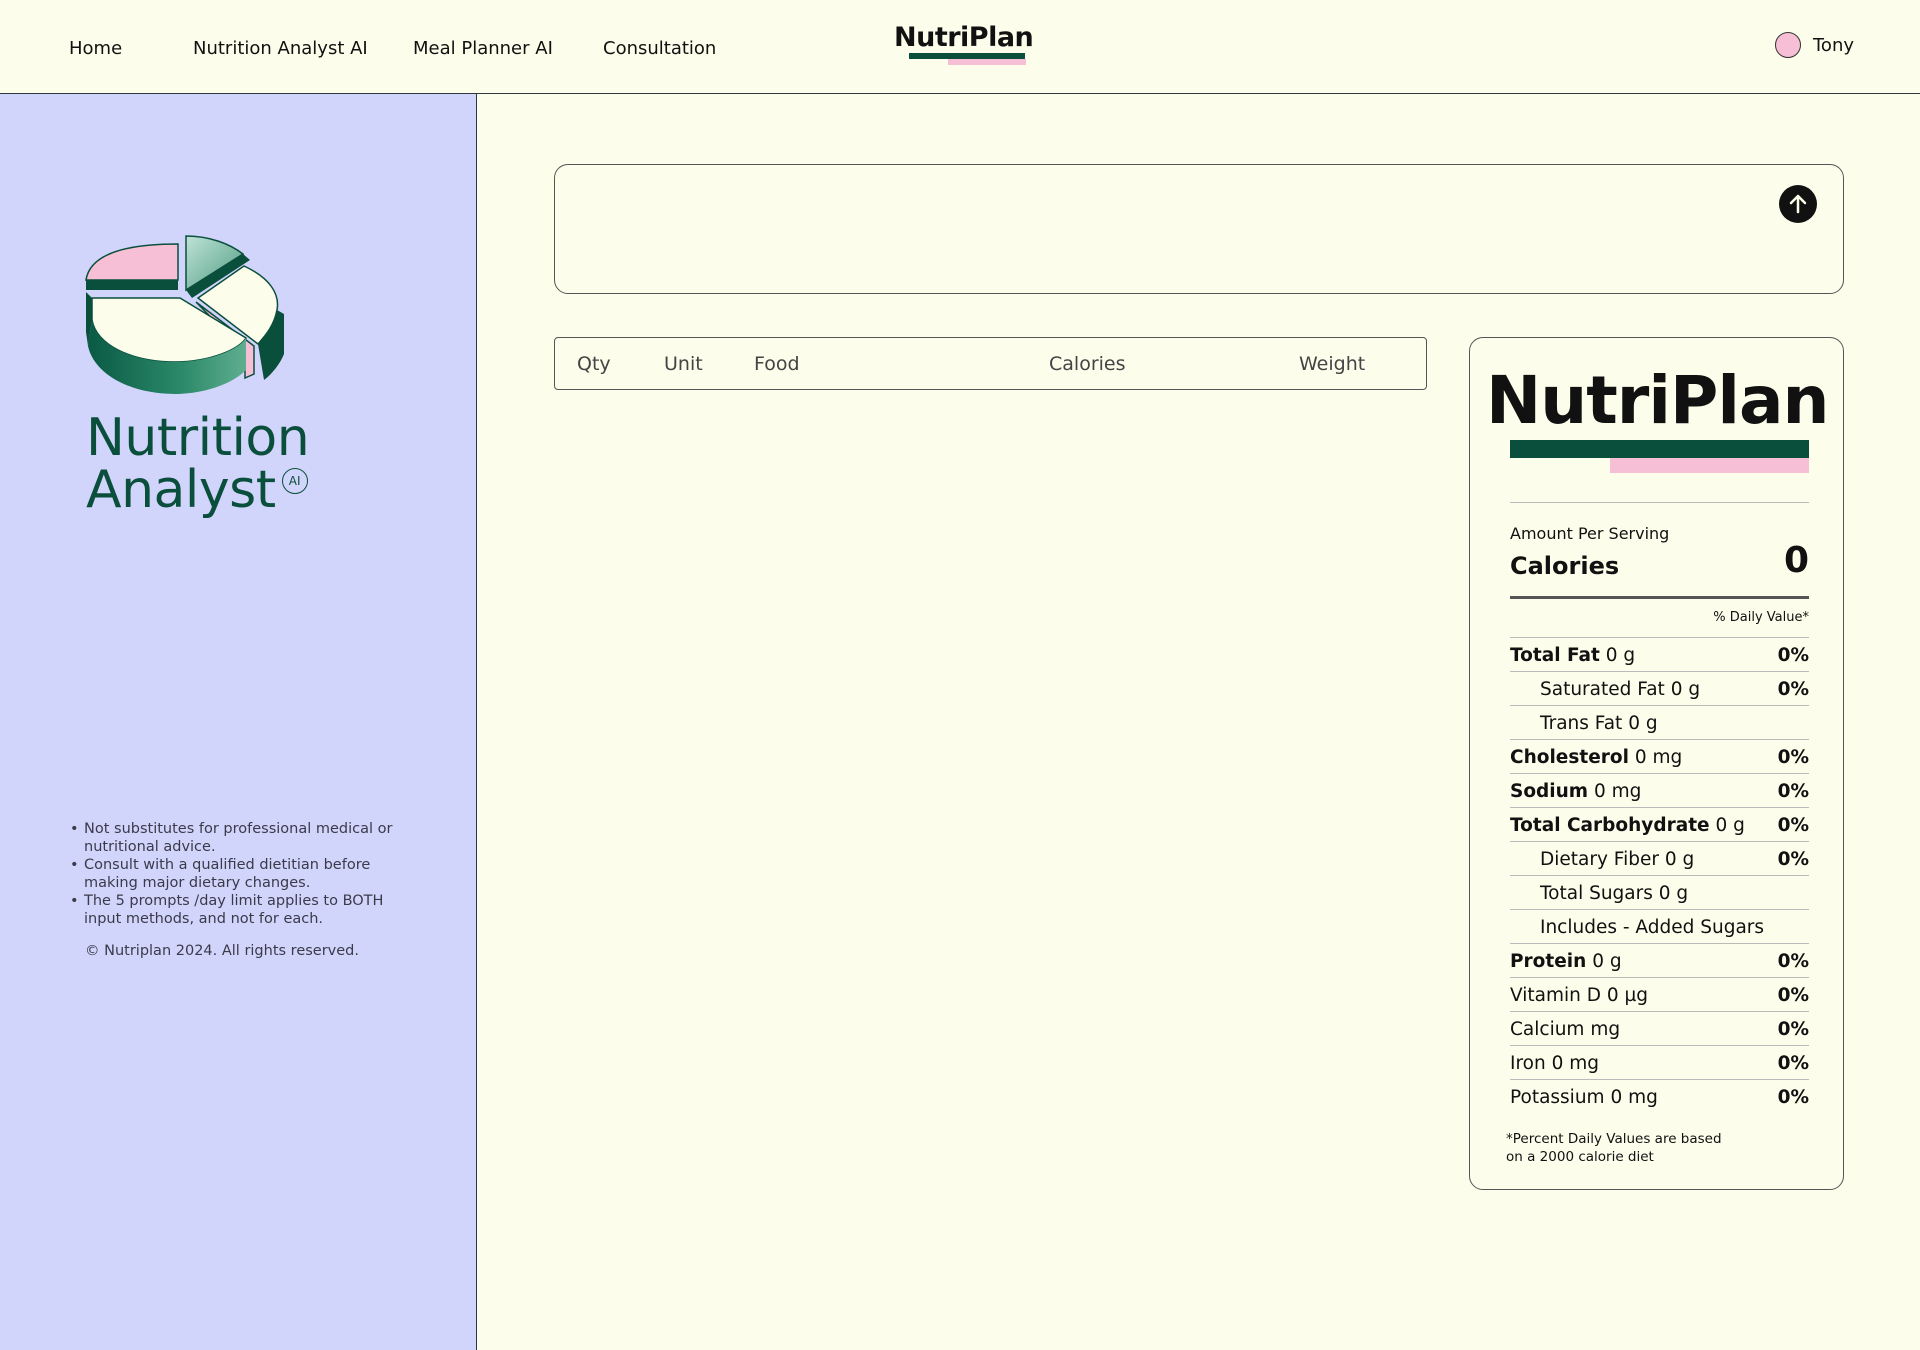 The width and height of the screenshot is (1920, 1350). What do you see at coordinates (1580, 1157) in the screenshot?
I see `footnote-line: on a 2000 calorie diet` at bounding box center [1580, 1157].